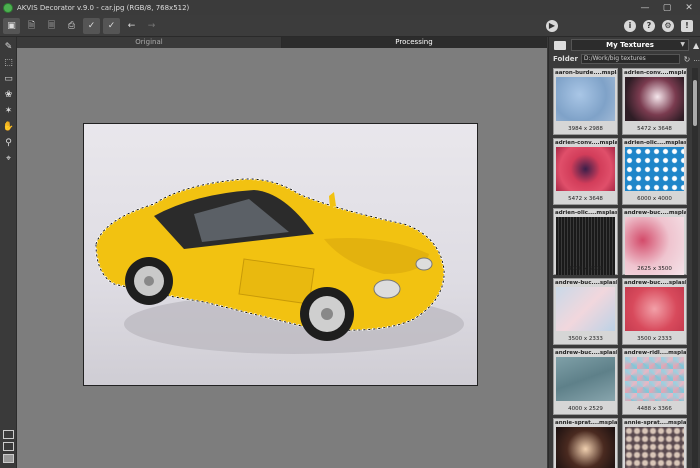 The height and width of the screenshot is (468, 700). Describe the element at coordinates (131, 26) in the screenshot. I see `undo-icon: ←` at that location.